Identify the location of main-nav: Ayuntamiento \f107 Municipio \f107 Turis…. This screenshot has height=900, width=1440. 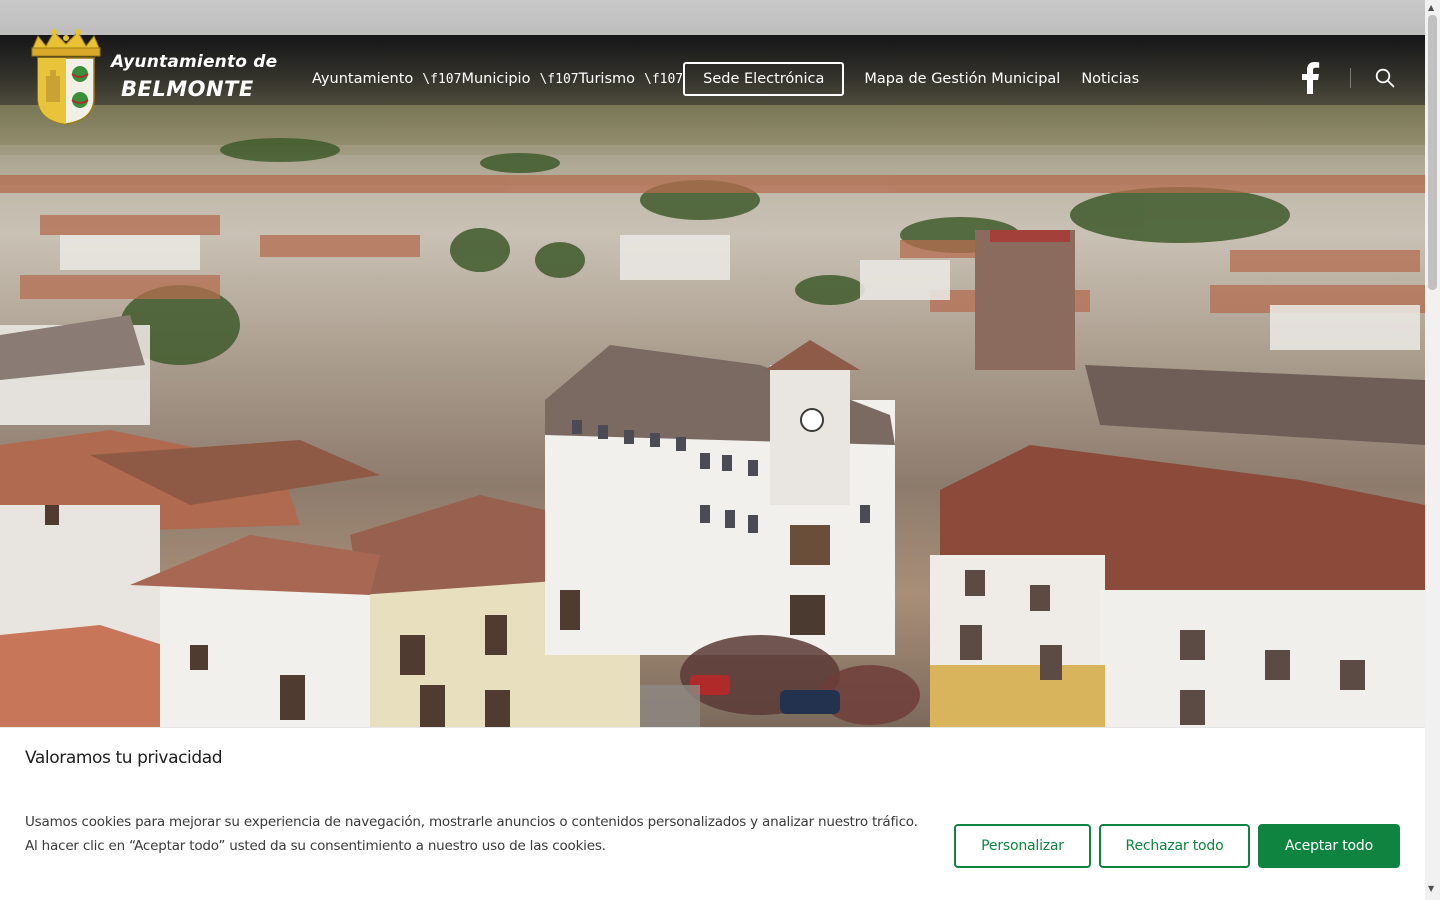
(725, 79).